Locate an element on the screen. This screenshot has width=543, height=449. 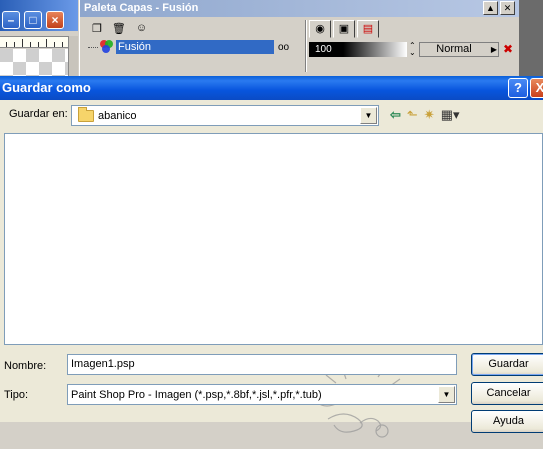
tab-layer-opacity: ◉ is located at coordinates (320, 29).